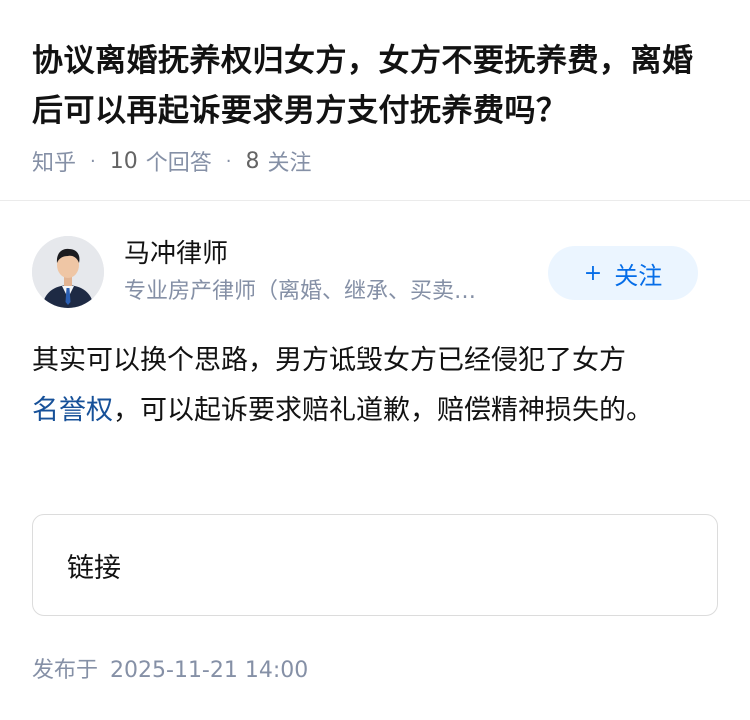  Describe the element at coordinates (375, 272) in the screenshot. I see `author-card: 马冲律师 专业房产律师（离婚、继承、买卖… + 关注` at that location.